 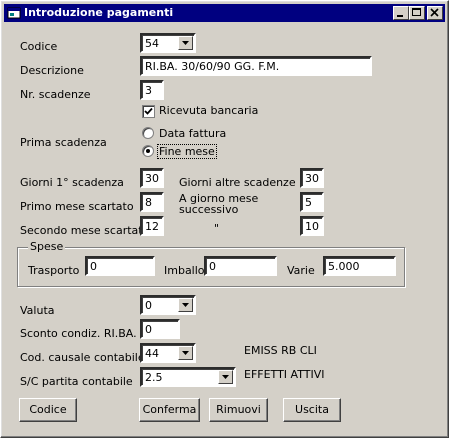 What do you see at coordinates (237, 182) in the screenshot?
I see `giorni-altre-label: Giorni altre scadenze` at bounding box center [237, 182].